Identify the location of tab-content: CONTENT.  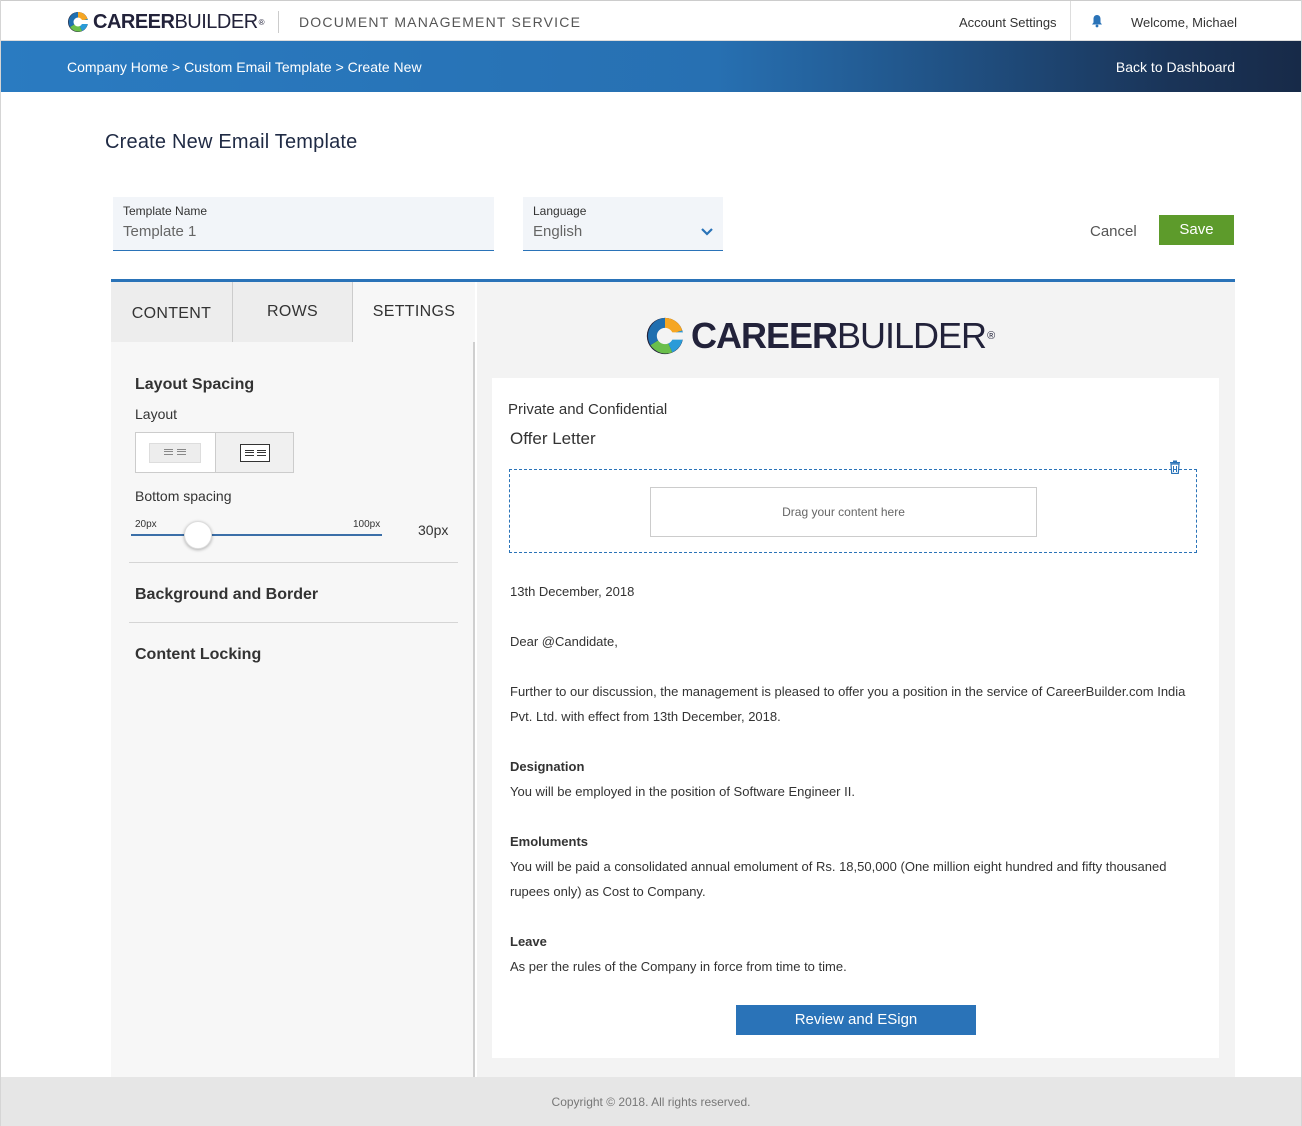
(172, 312).